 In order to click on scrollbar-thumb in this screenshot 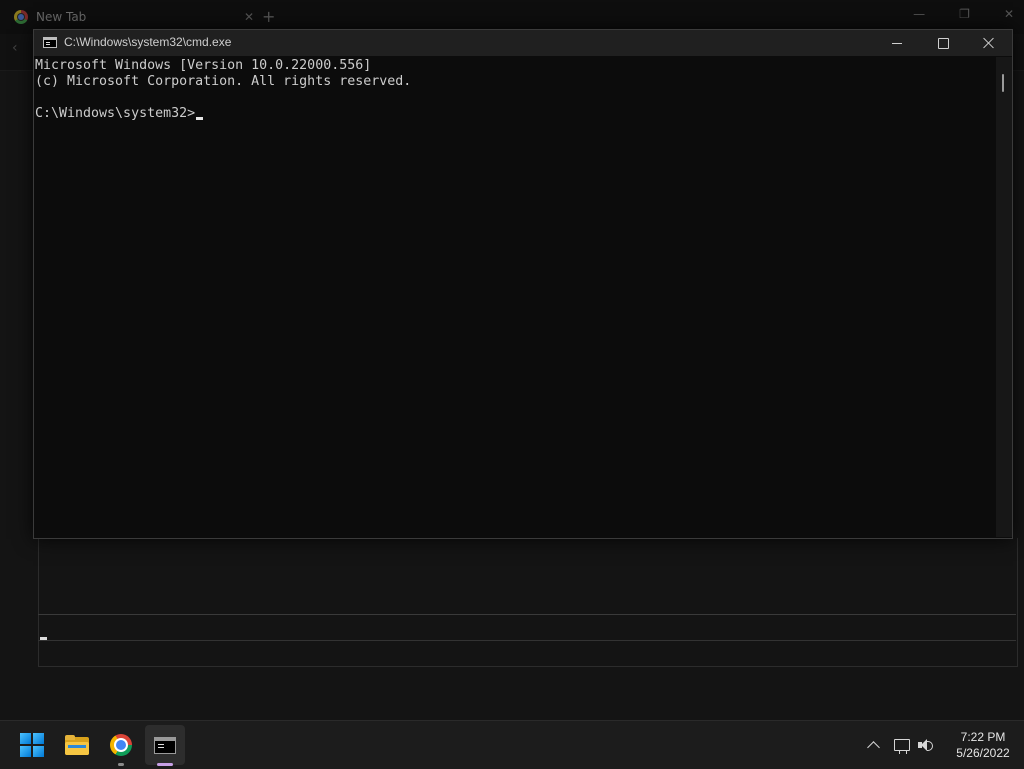, I will do `click(1003, 83)`.